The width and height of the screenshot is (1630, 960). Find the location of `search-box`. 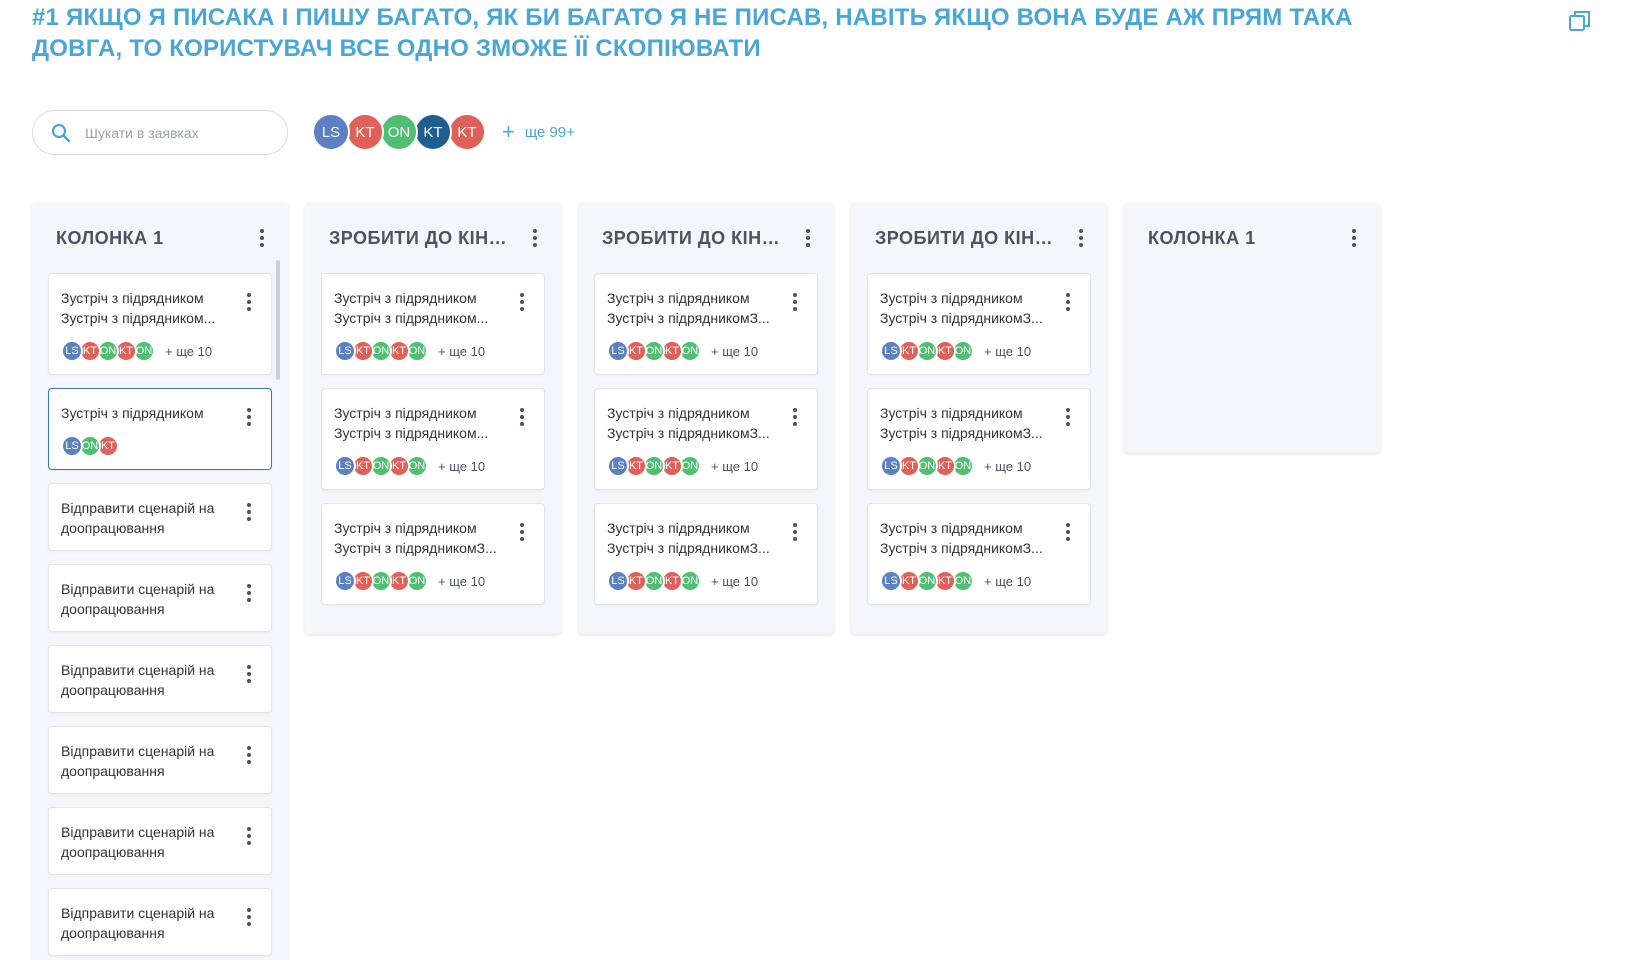

search-box is located at coordinates (160, 132).